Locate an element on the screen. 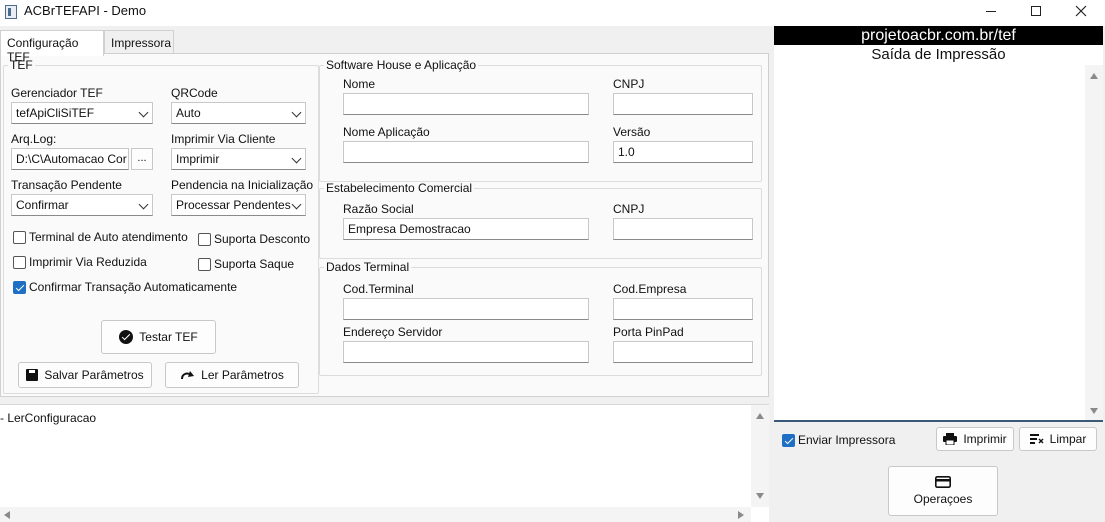  log-horizontal-scrollbar is located at coordinates (375, 514).